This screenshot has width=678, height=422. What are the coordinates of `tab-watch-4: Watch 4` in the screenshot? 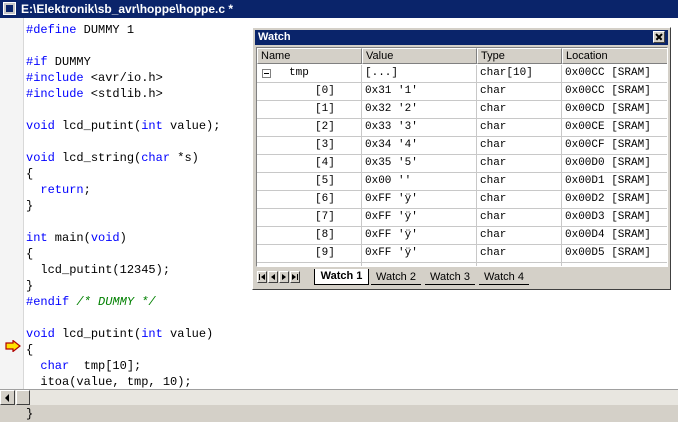 It's located at (504, 277).